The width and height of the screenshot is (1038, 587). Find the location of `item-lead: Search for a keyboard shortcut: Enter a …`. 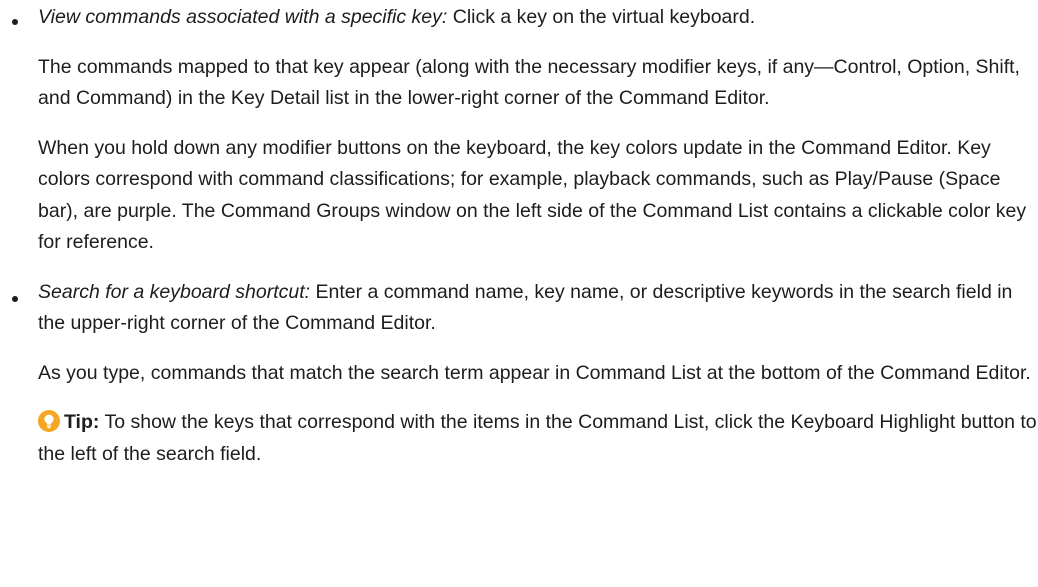

item-lead: Search for a keyboard shortcut: Enter a … is located at coordinates (538, 308).